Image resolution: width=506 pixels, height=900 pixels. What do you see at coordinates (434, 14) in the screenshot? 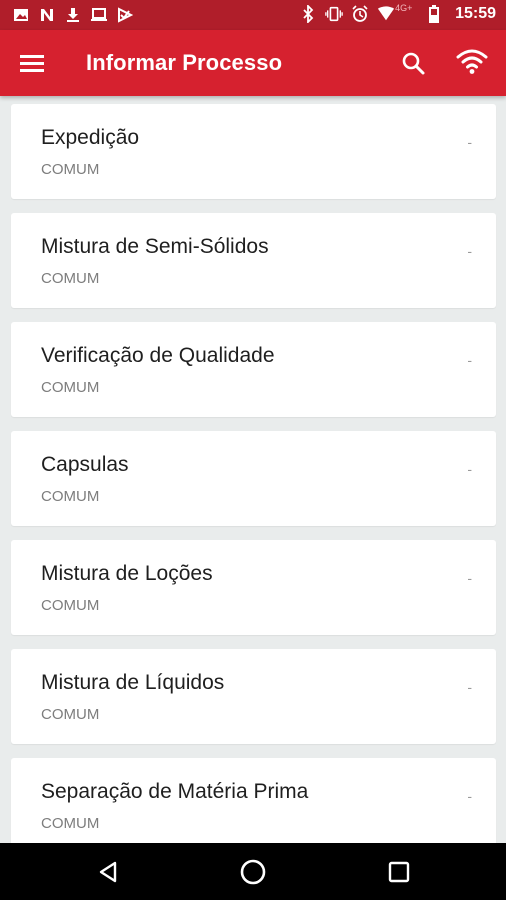
I see `battery-icon` at bounding box center [434, 14].